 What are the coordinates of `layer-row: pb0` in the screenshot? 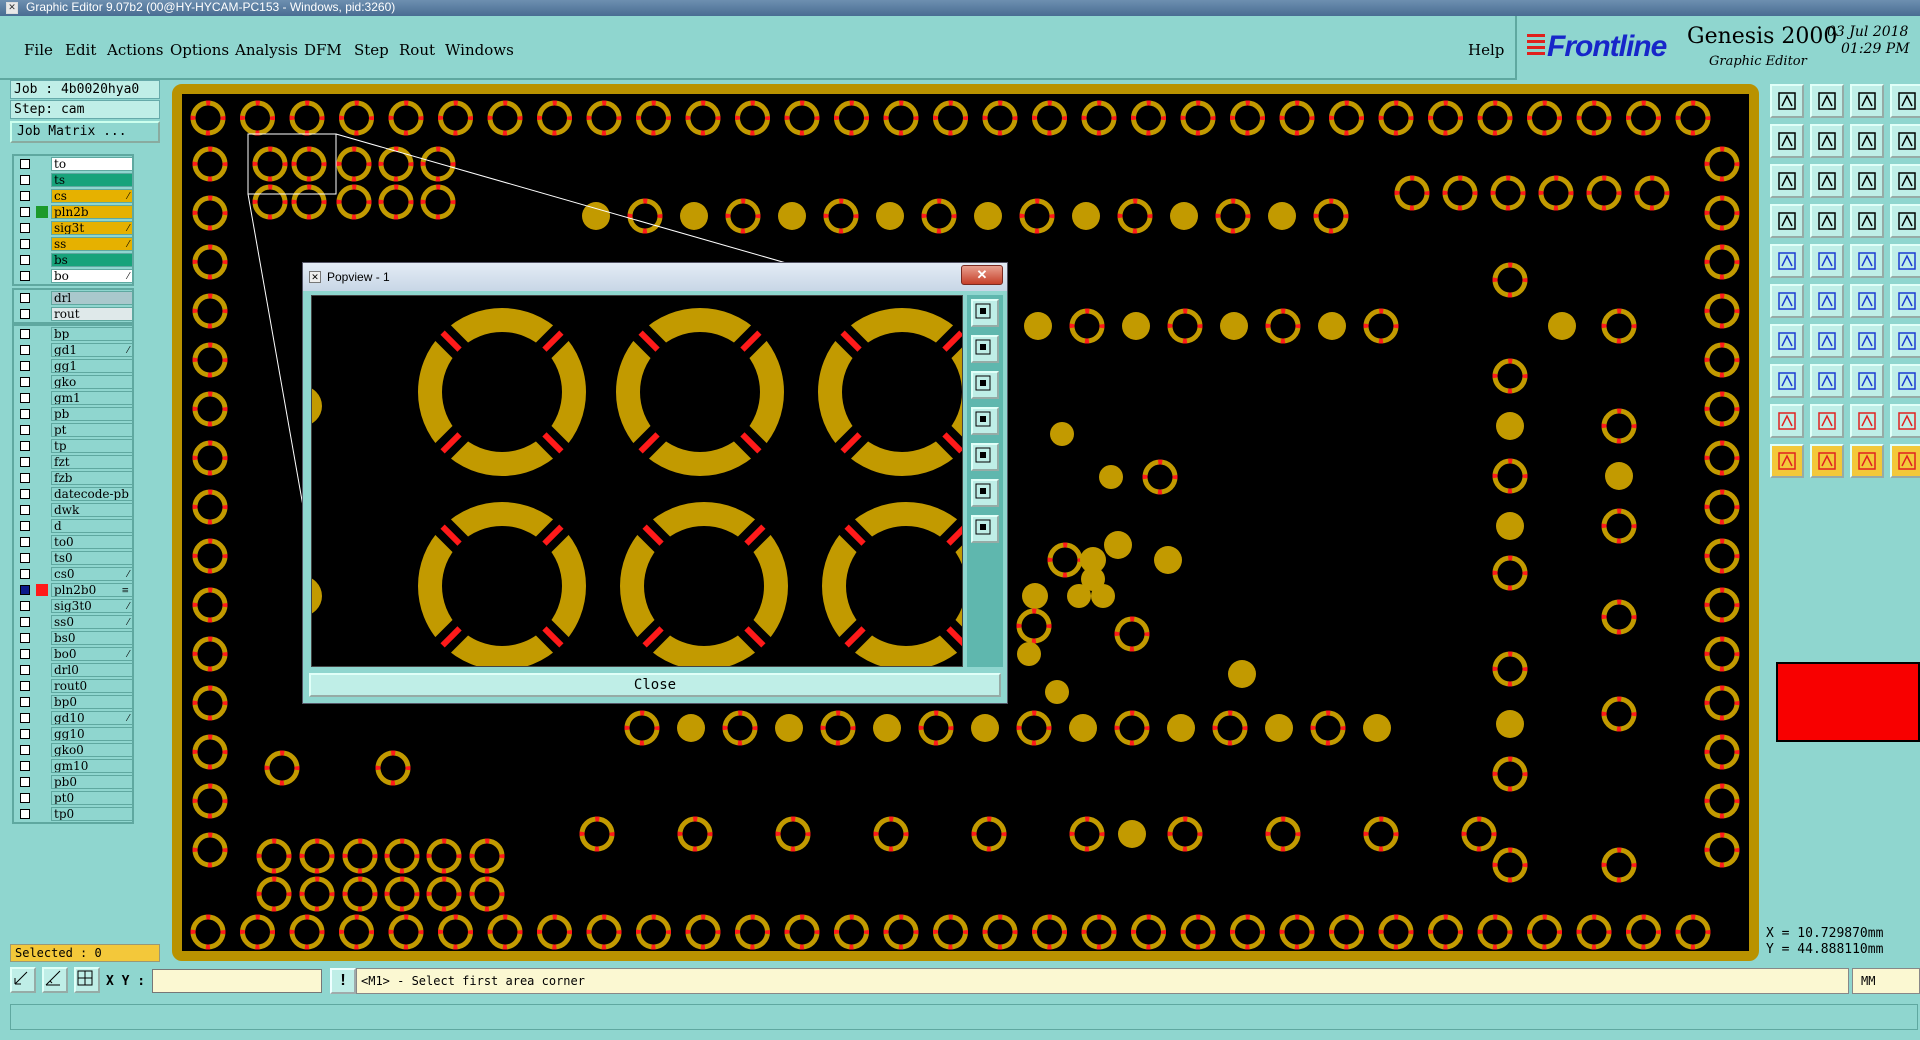 It's located at (73, 782).